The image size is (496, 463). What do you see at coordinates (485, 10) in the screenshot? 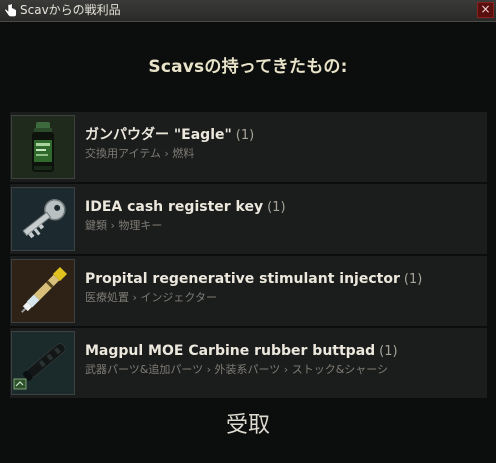
I see `close-button: ×` at bounding box center [485, 10].